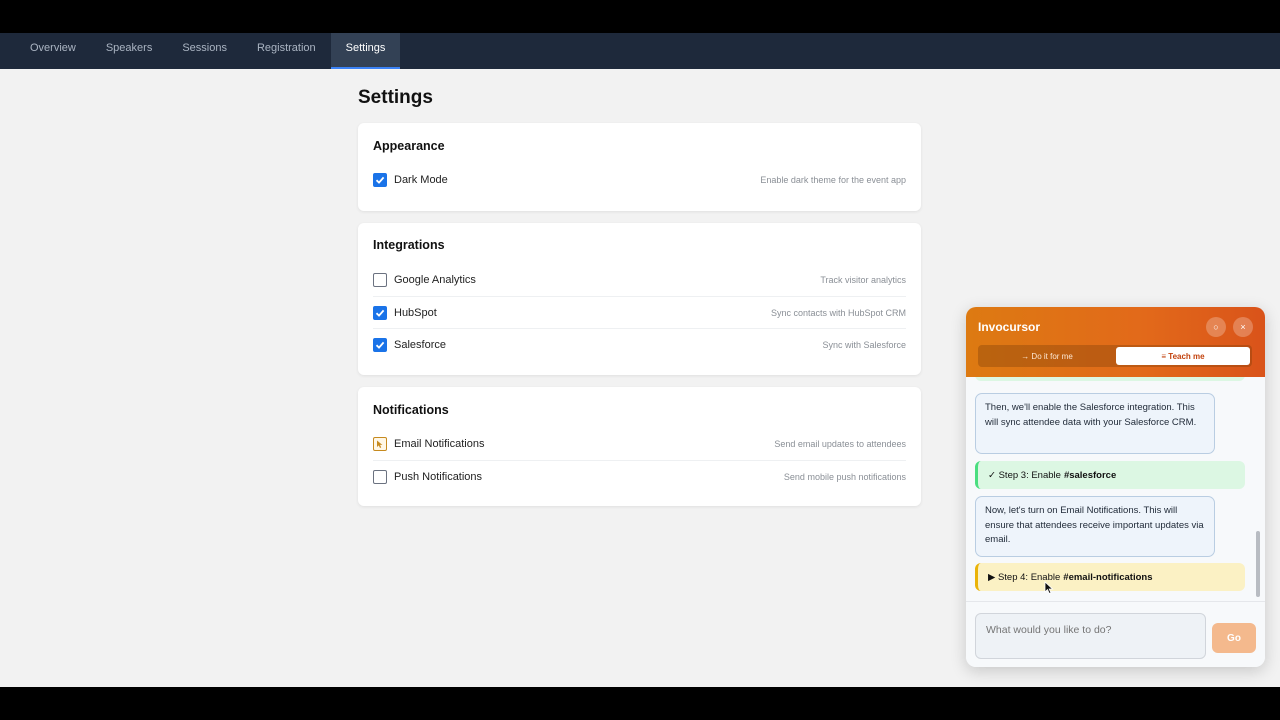 This screenshot has width=1280, height=720. I want to click on email-notifications-checkbox, so click(380, 444).